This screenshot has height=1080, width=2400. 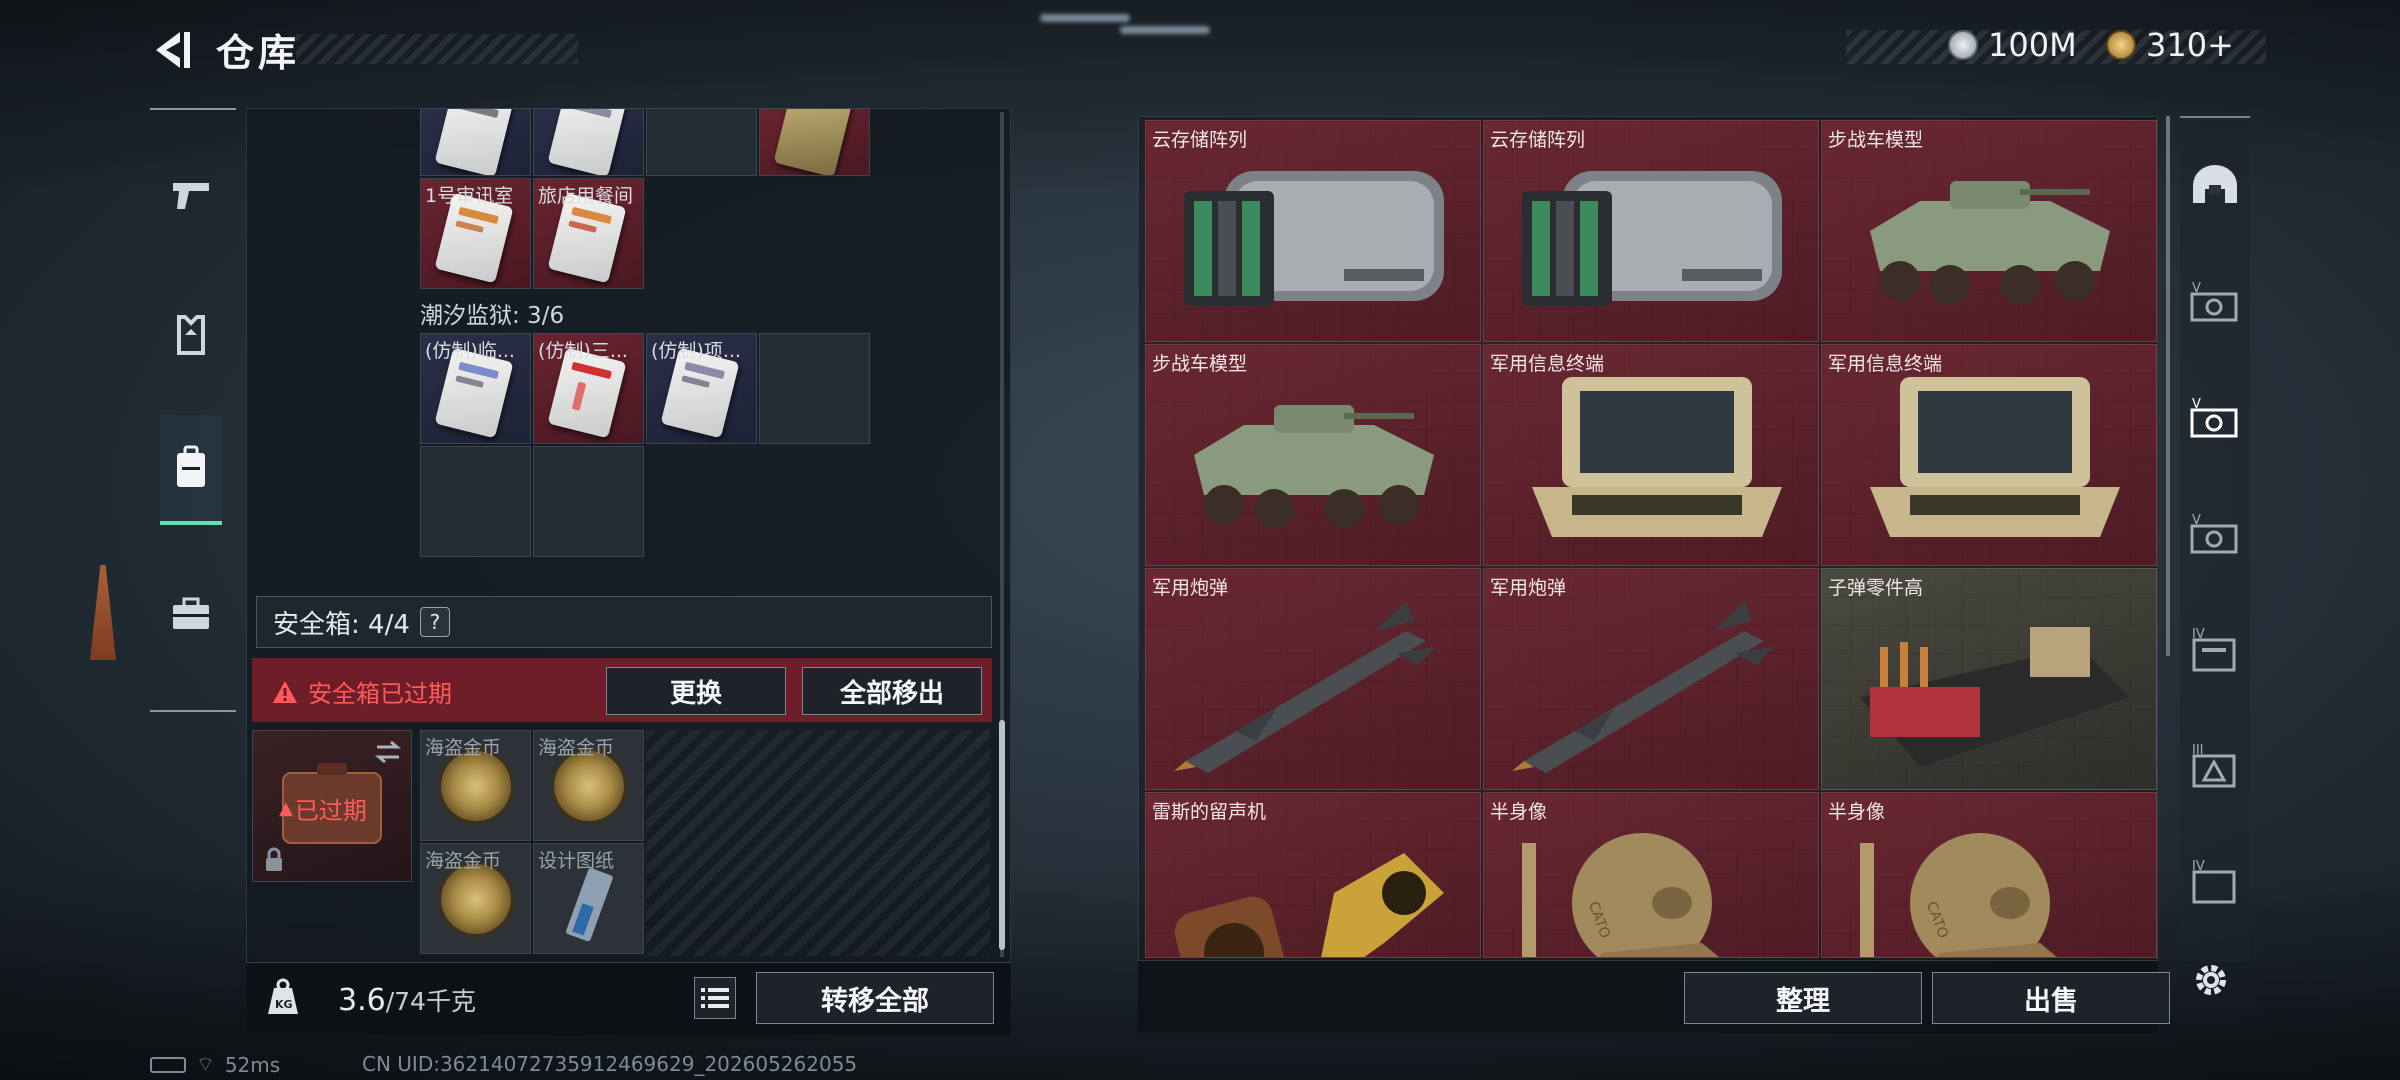 I want to click on help-icon: ?, so click(x=434, y=622).